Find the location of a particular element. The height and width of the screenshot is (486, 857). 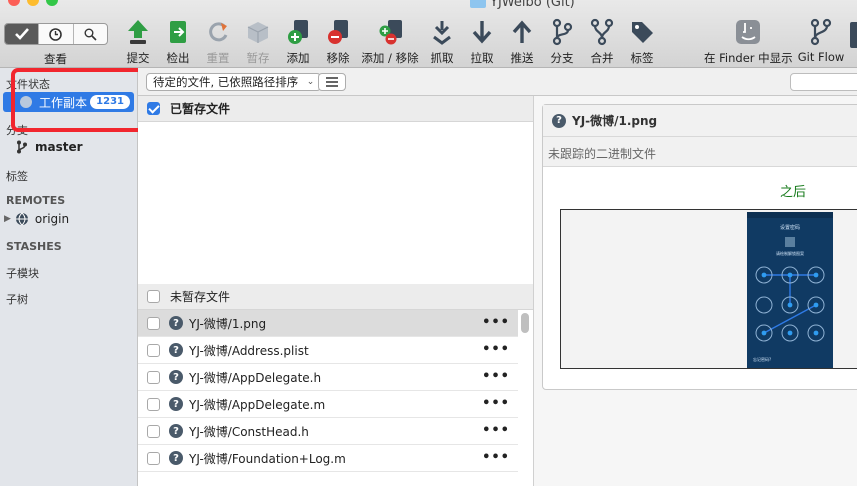

tag-icon is located at coordinates (642, 32).